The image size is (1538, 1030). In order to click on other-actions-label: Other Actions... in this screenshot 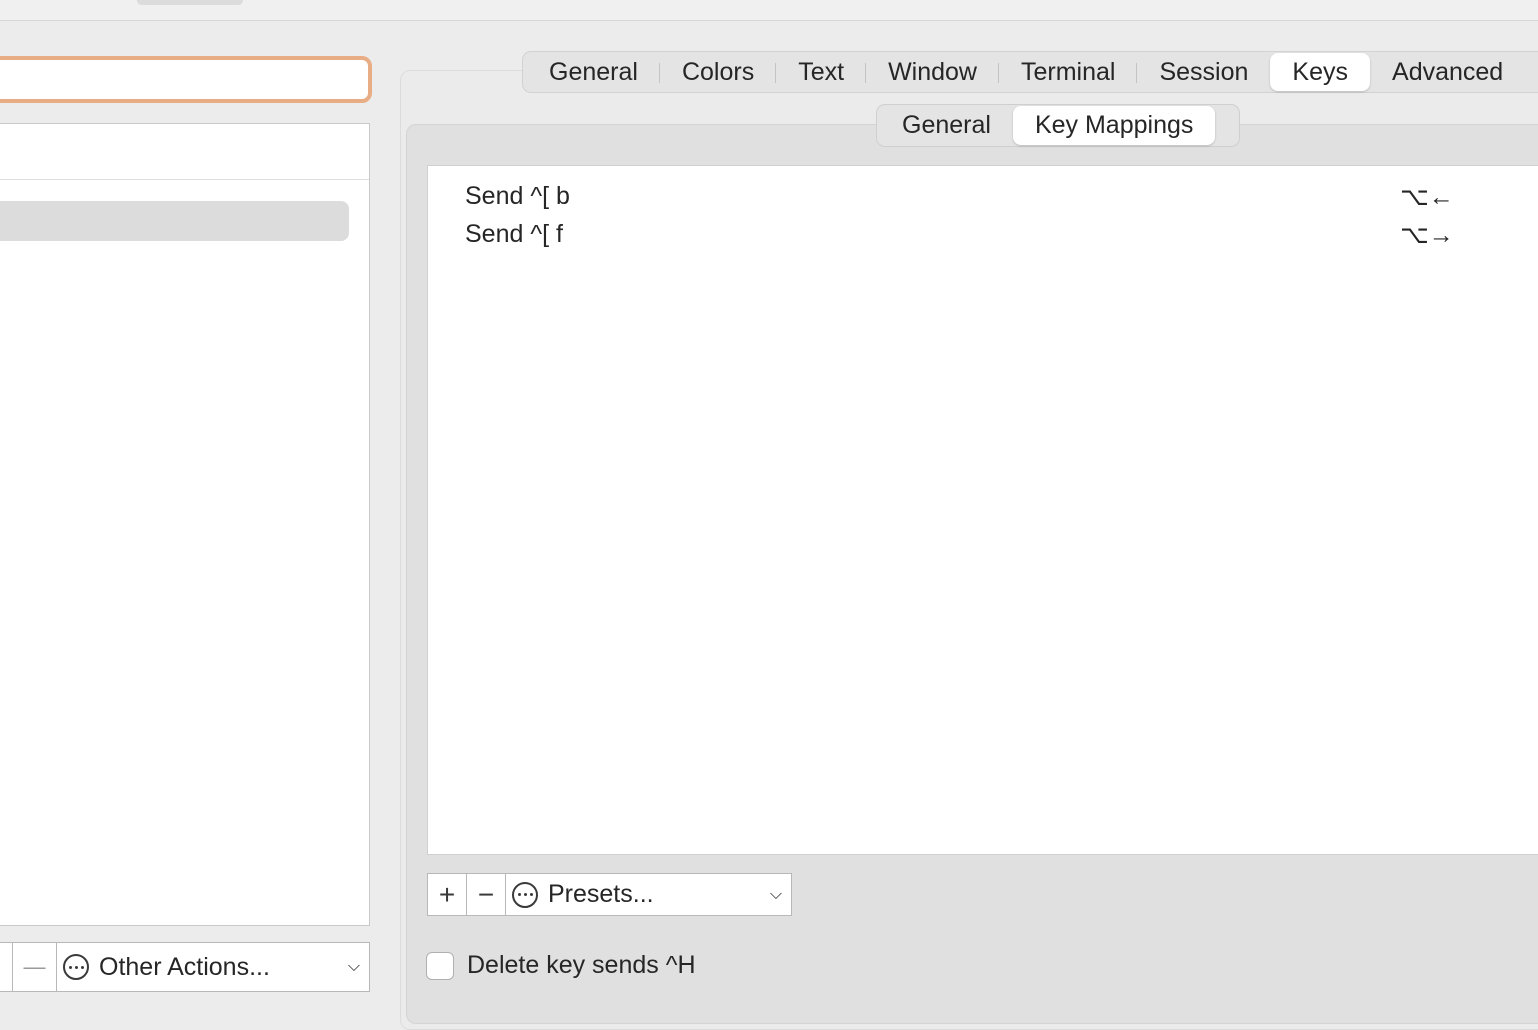, I will do `click(184, 966)`.